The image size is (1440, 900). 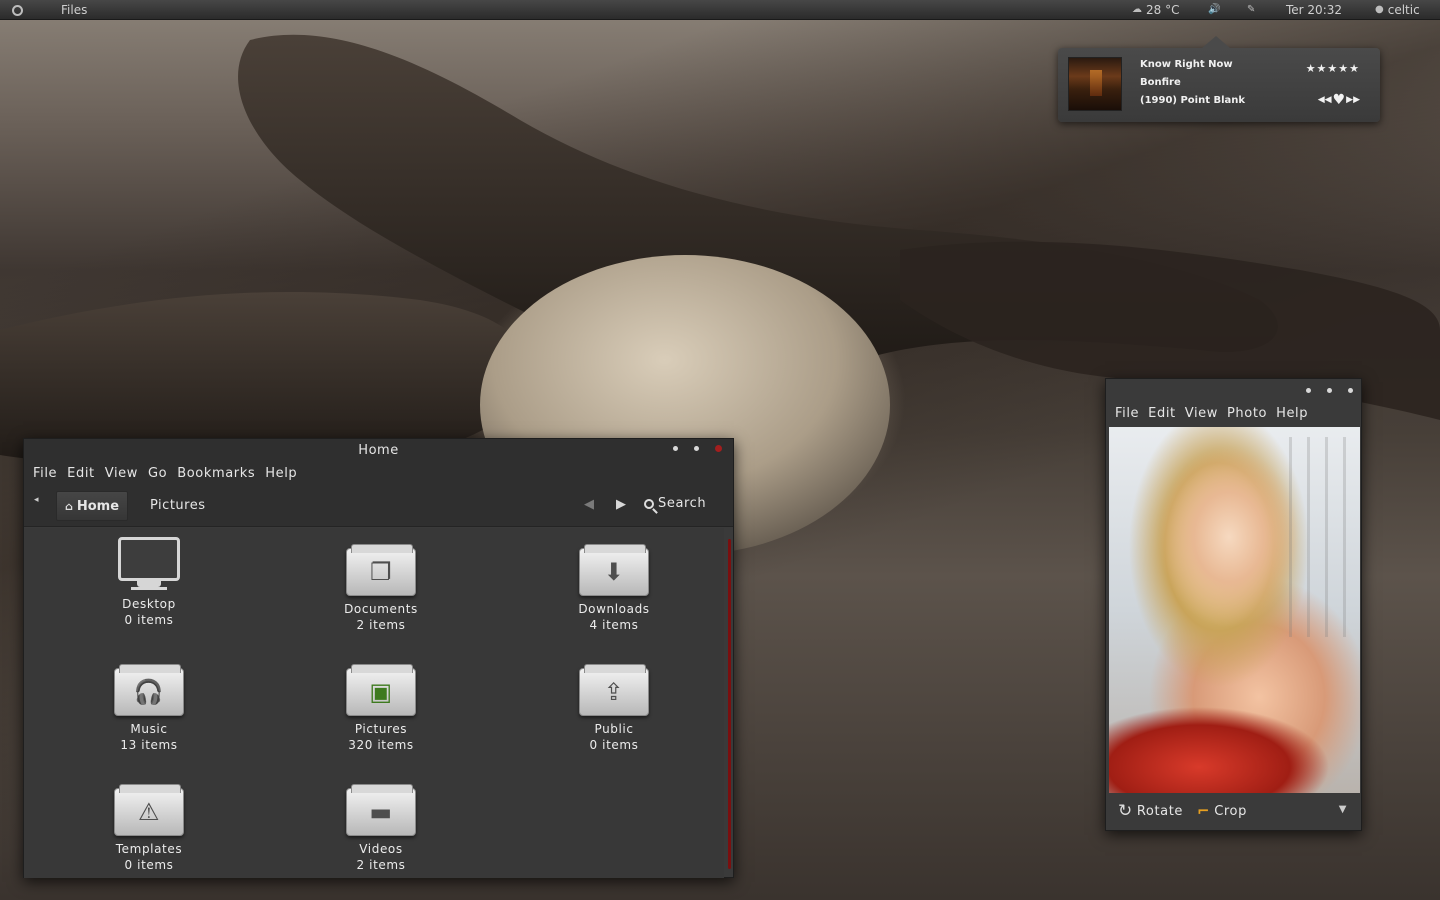 I want to click on clock: Ter 20:32, so click(x=1314, y=10).